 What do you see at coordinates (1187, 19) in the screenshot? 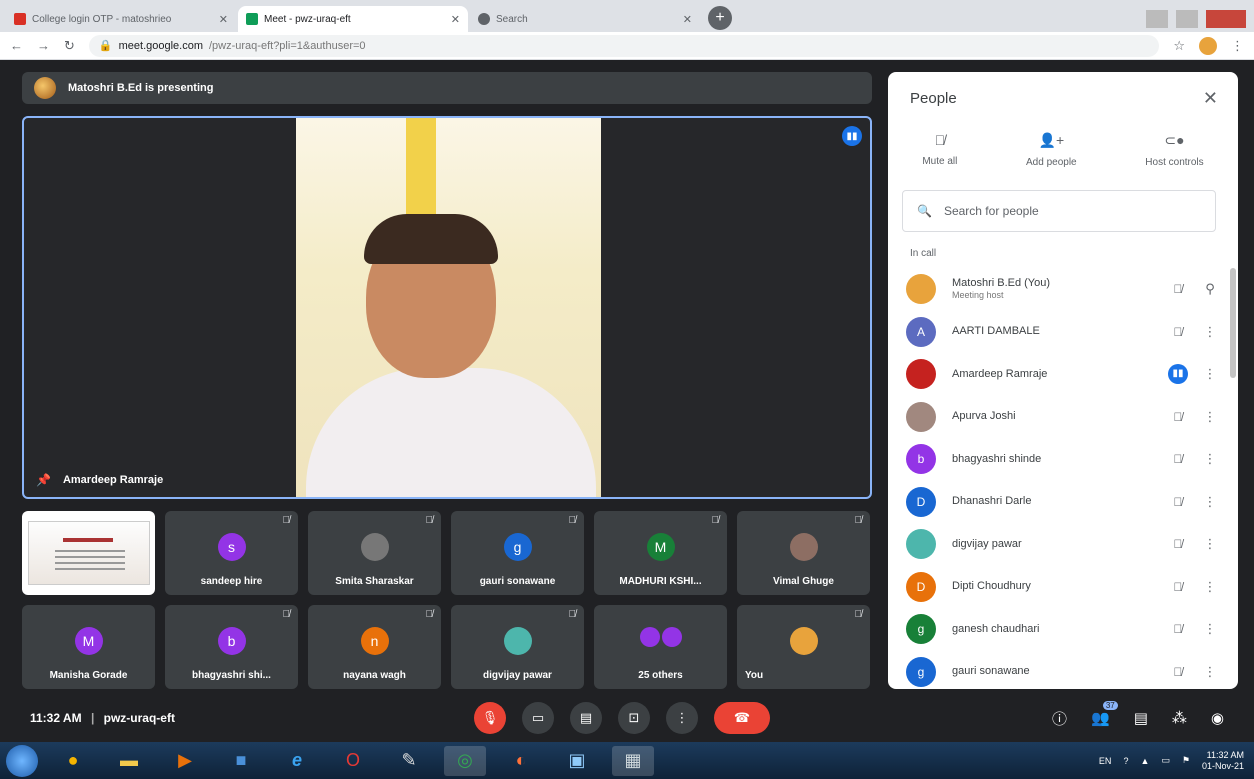
I see `maximize-button` at bounding box center [1187, 19].